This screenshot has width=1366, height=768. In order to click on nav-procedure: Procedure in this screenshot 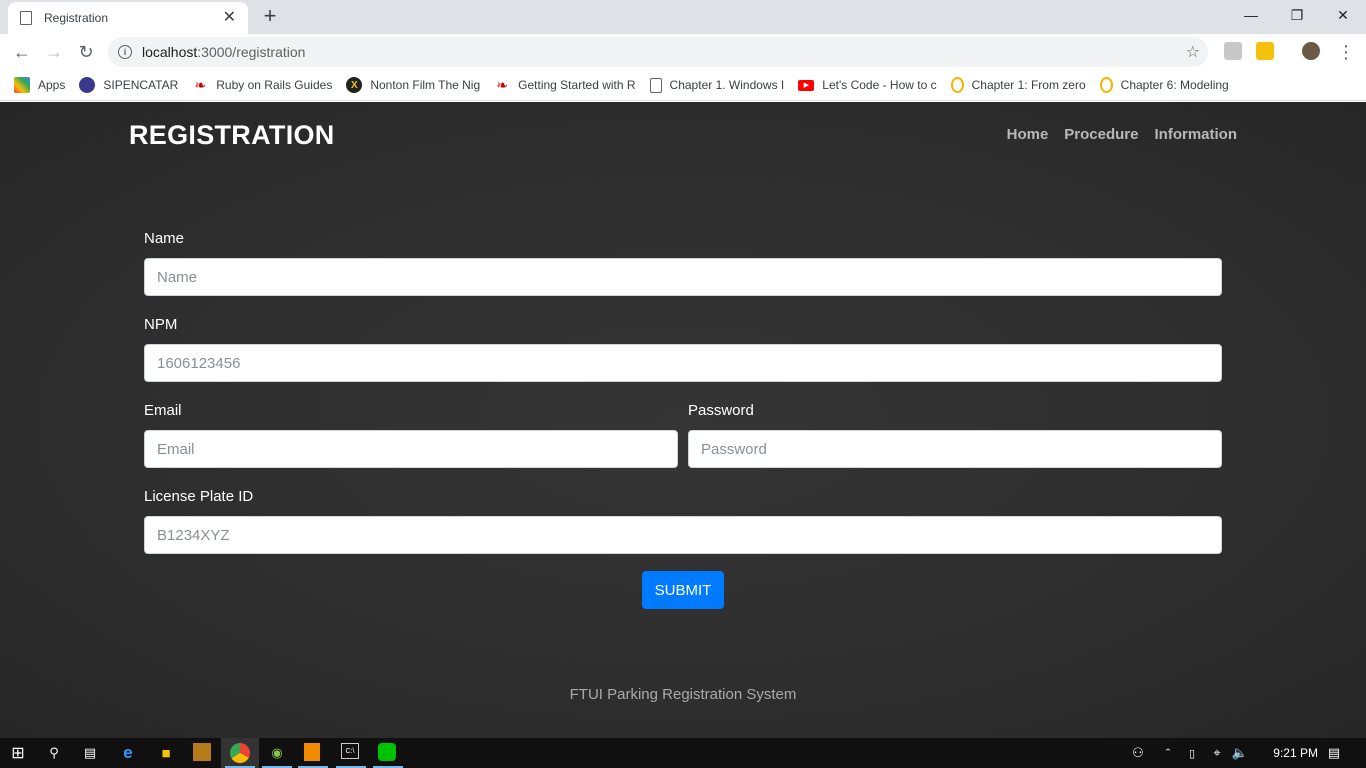, I will do `click(1101, 134)`.